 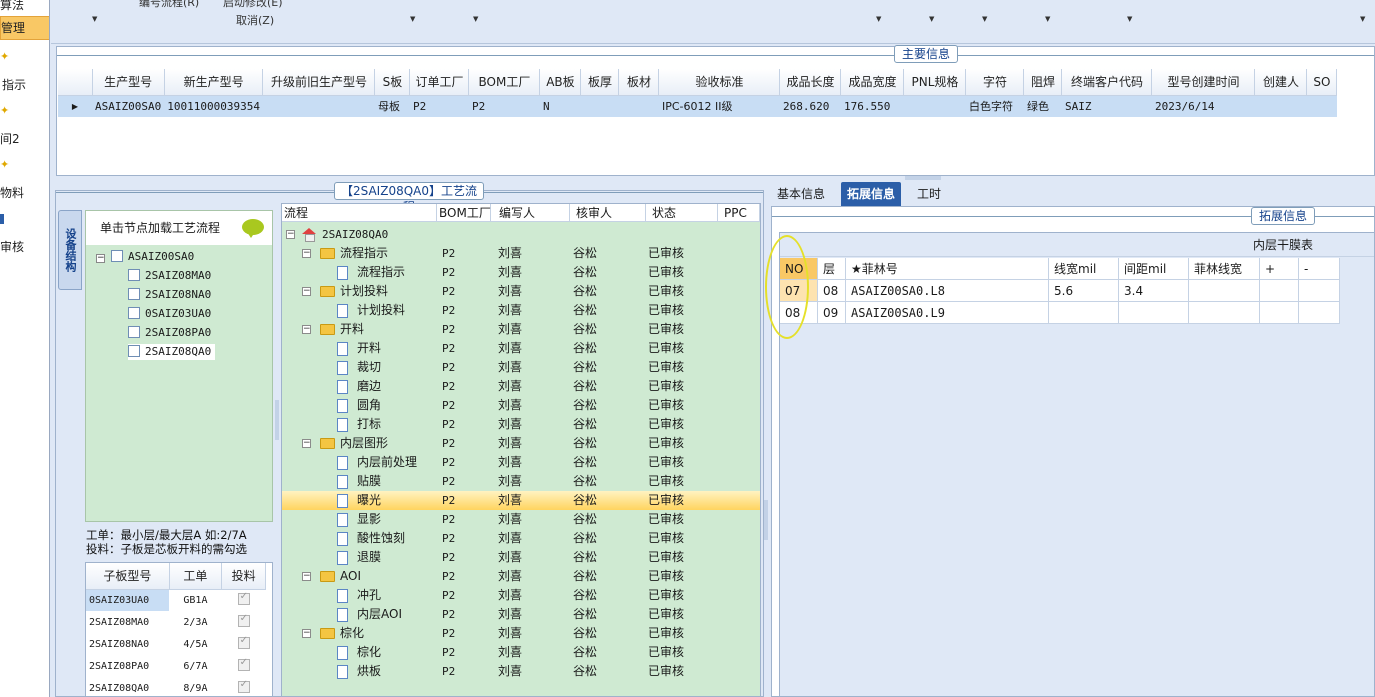 I want to click on col-header: 验收标准, so click(x=719, y=82).